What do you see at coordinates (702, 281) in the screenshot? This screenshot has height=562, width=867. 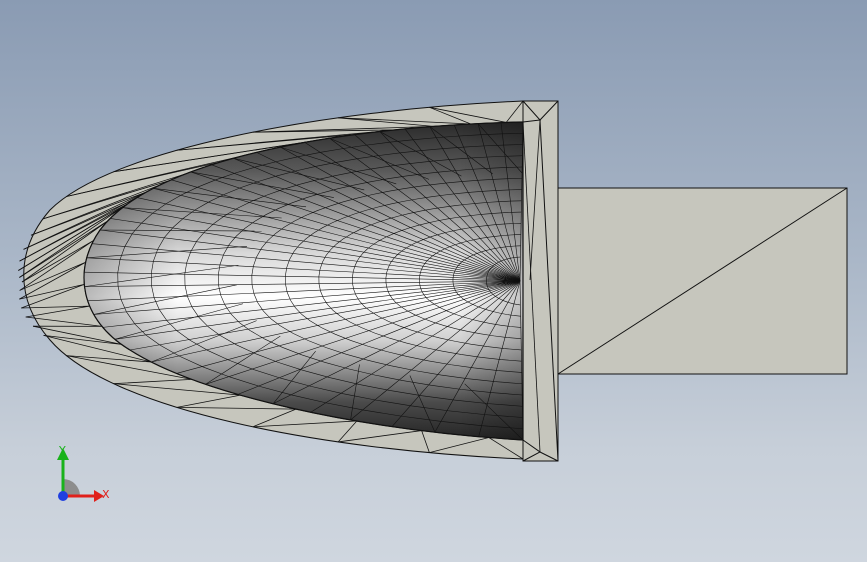 I see `shaft-body` at bounding box center [702, 281].